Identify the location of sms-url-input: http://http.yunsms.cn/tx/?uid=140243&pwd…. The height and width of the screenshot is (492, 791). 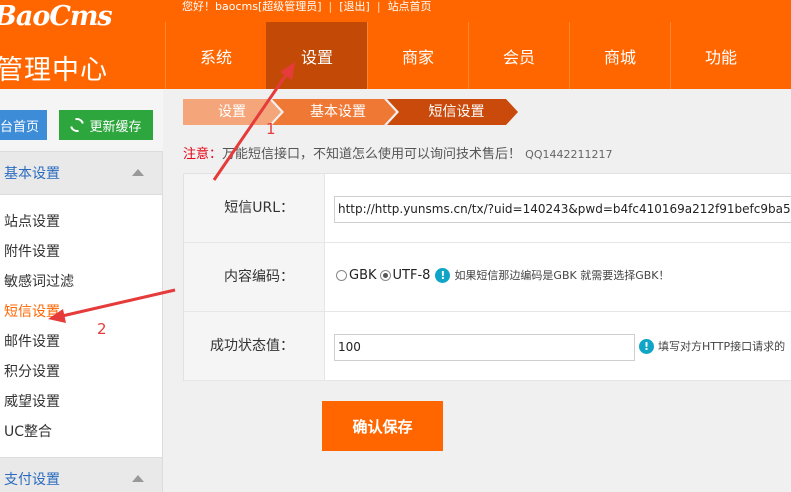
(562, 209).